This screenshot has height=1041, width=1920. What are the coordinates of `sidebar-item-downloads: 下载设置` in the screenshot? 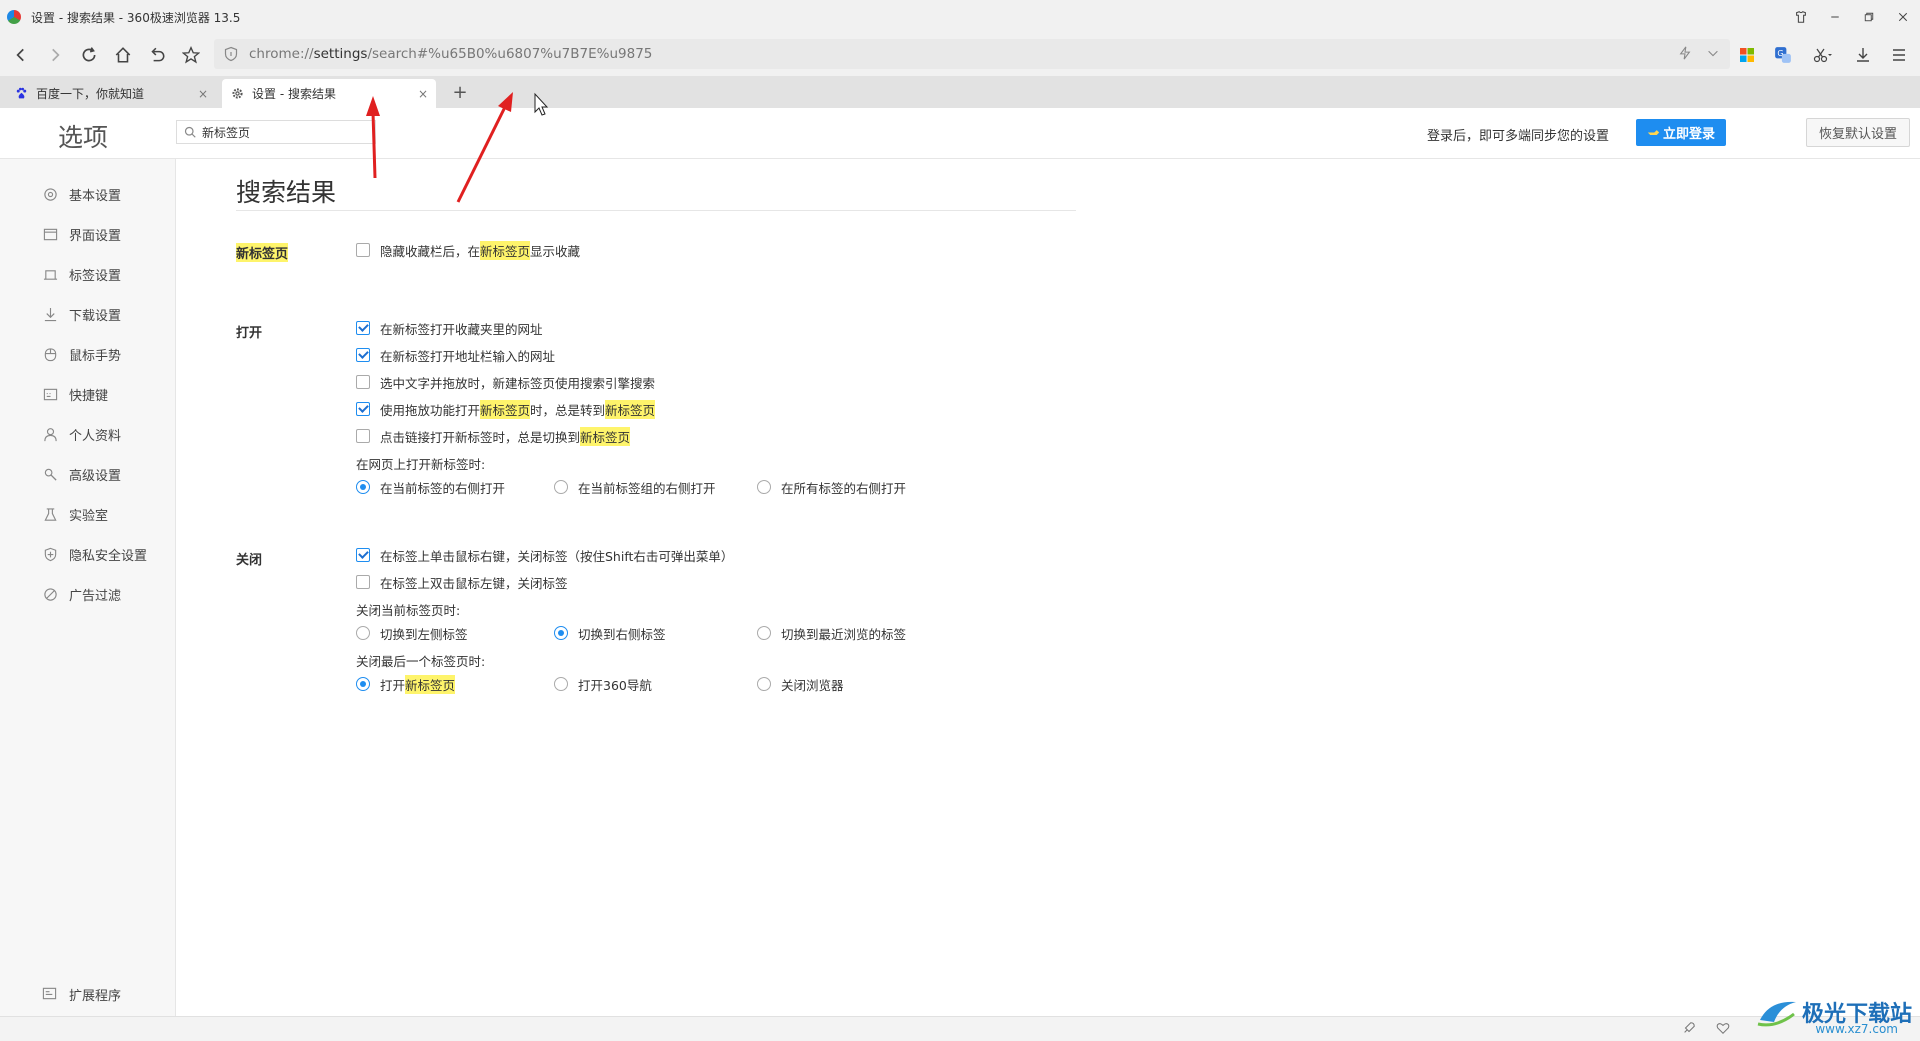 It's located at (81, 314).